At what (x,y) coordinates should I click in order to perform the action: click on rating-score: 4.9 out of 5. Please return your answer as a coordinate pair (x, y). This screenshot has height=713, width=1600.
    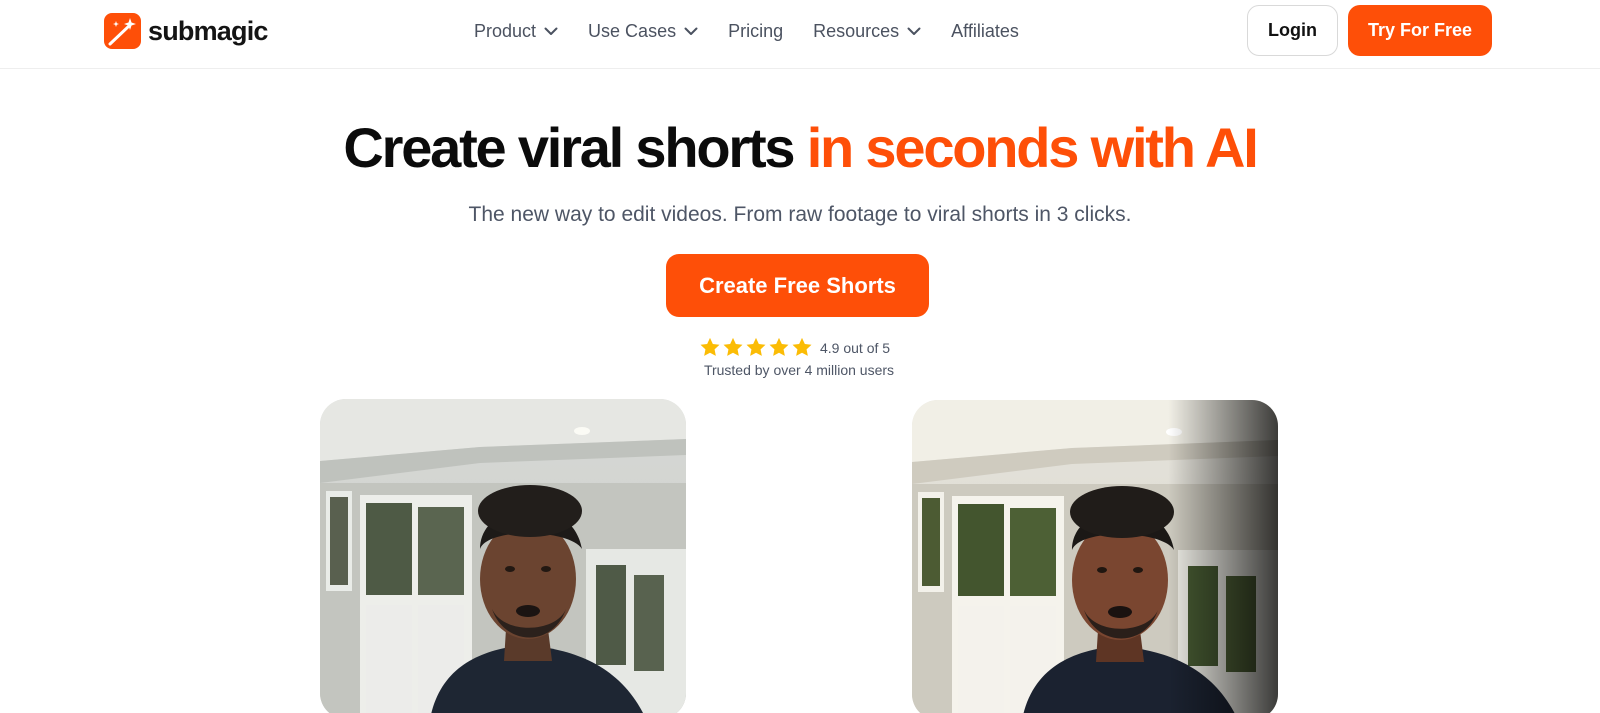
    Looking at the image, I should click on (855, 348).